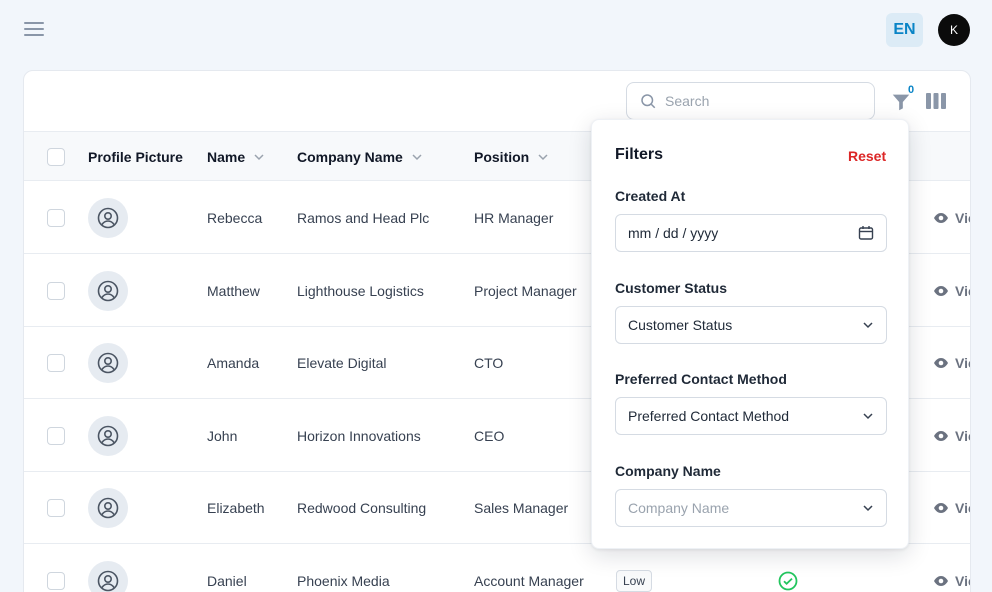 The height and width of the screenshot is (592, 992). Describe the element at coordinates (639, 154) in the screenshot. I see `filters-title: Filters` at that location.